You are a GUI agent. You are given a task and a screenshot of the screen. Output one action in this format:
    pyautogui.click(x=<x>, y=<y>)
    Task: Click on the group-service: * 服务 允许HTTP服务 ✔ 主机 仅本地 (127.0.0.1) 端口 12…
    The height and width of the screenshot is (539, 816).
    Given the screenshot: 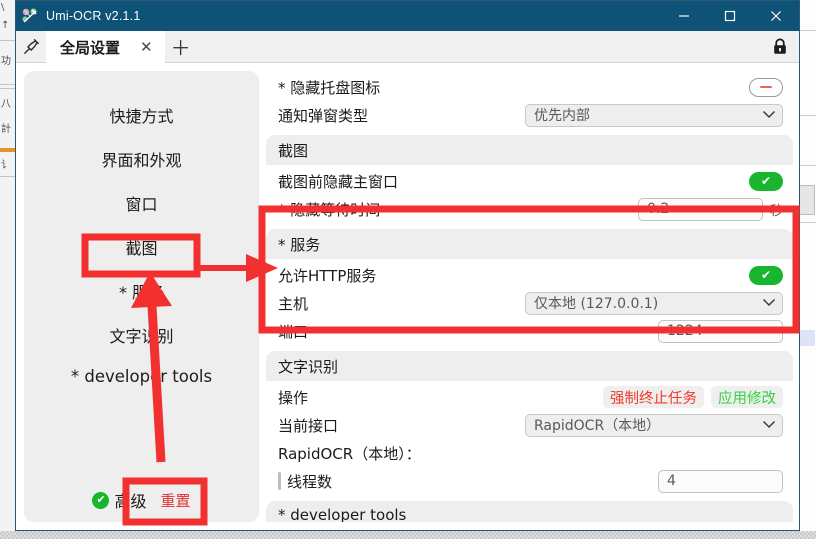 What is the action you would take?
    pyautogui.click(x=529, y=288)
    